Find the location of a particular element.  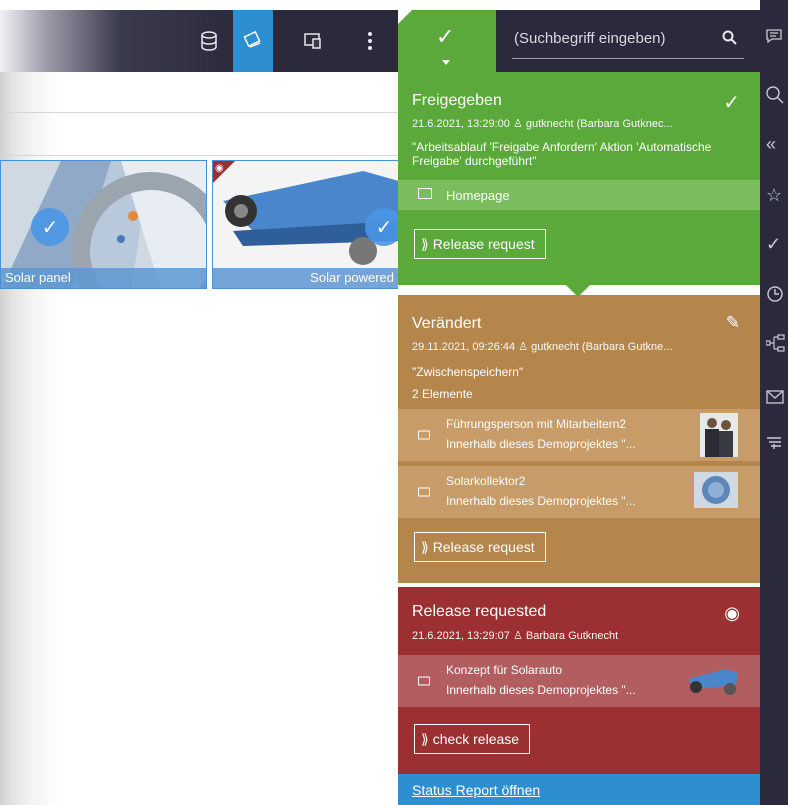

right-sidebar: « ☆ ✓ is located at coordinates (774, 402).